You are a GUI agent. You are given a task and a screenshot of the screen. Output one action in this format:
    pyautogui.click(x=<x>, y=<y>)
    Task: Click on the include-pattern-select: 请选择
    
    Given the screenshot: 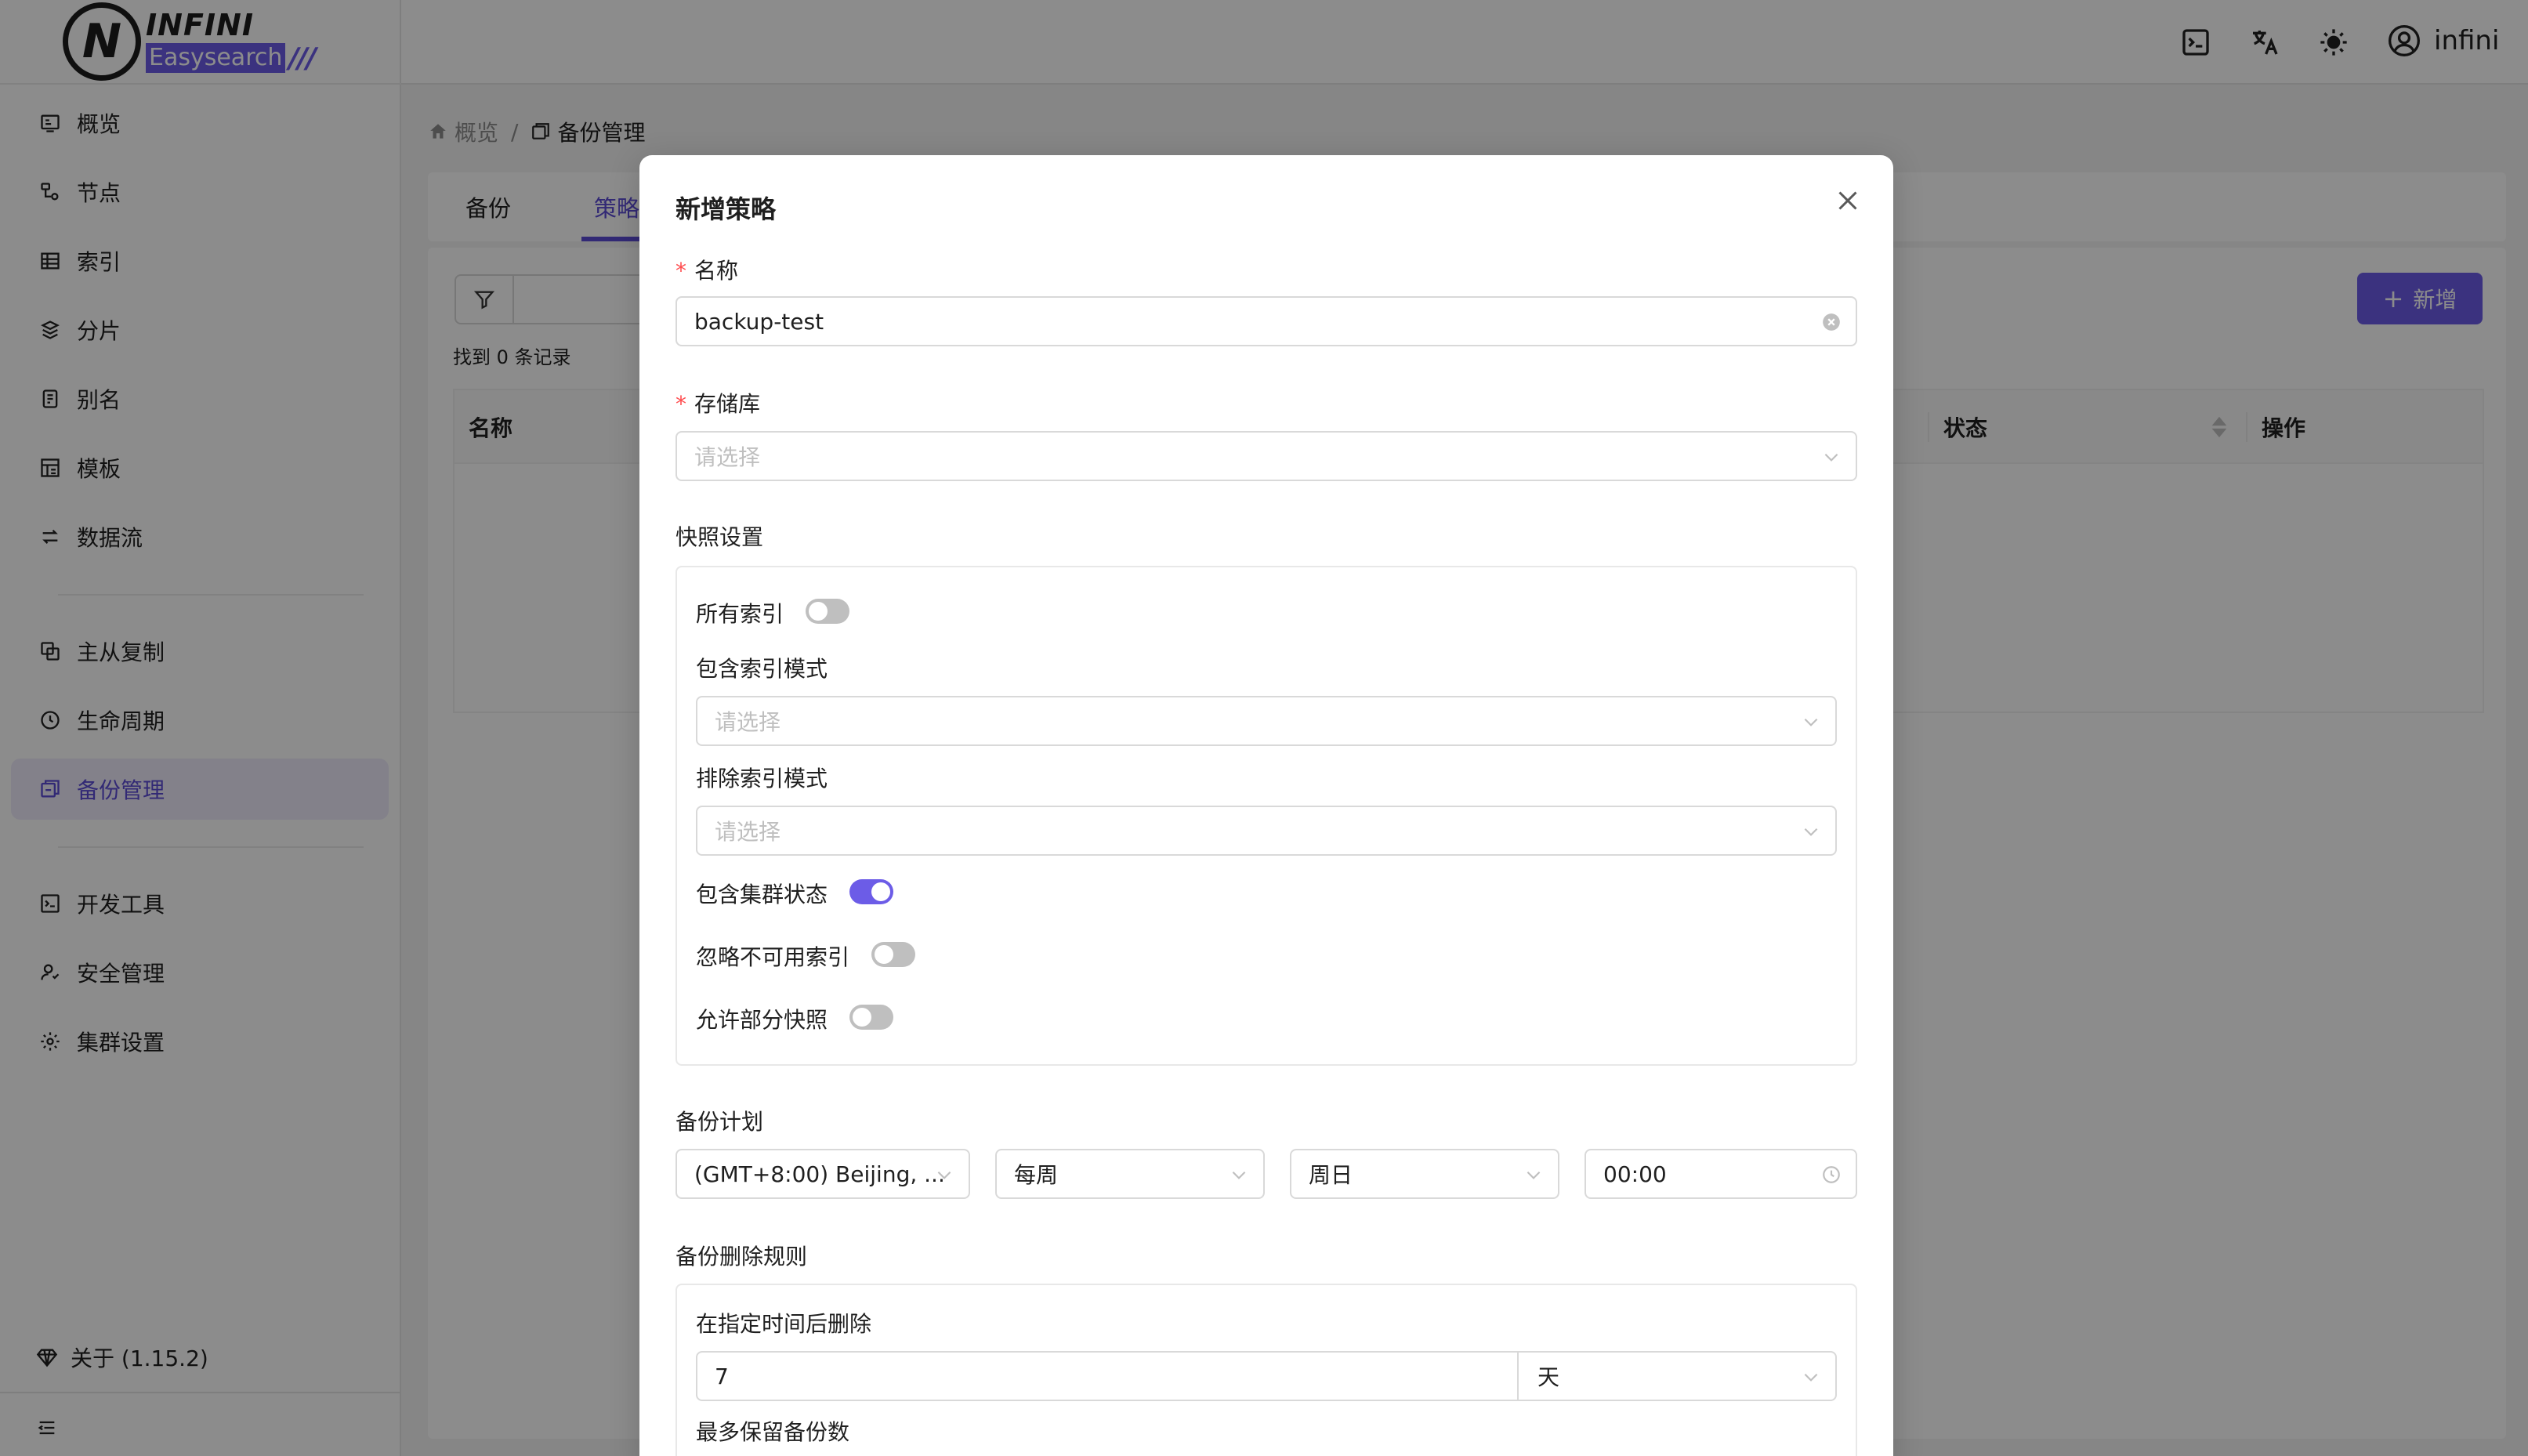 What is the action you would take?
    pyautogui.click(x=1267, y=721)
    